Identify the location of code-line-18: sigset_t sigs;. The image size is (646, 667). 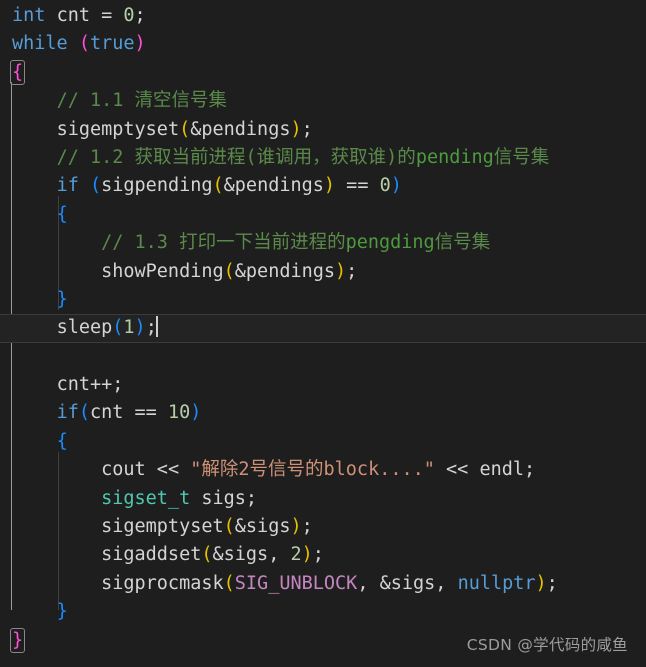
(323, 499).